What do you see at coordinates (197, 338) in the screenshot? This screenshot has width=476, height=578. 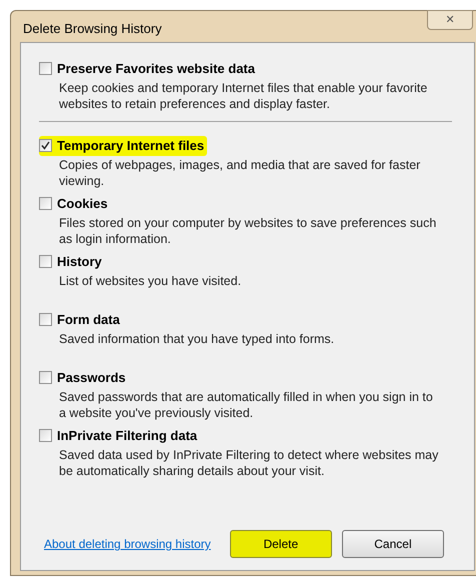 I see `option-description: Saved information that you have typed into forms.` at bounding box center [197, 338].